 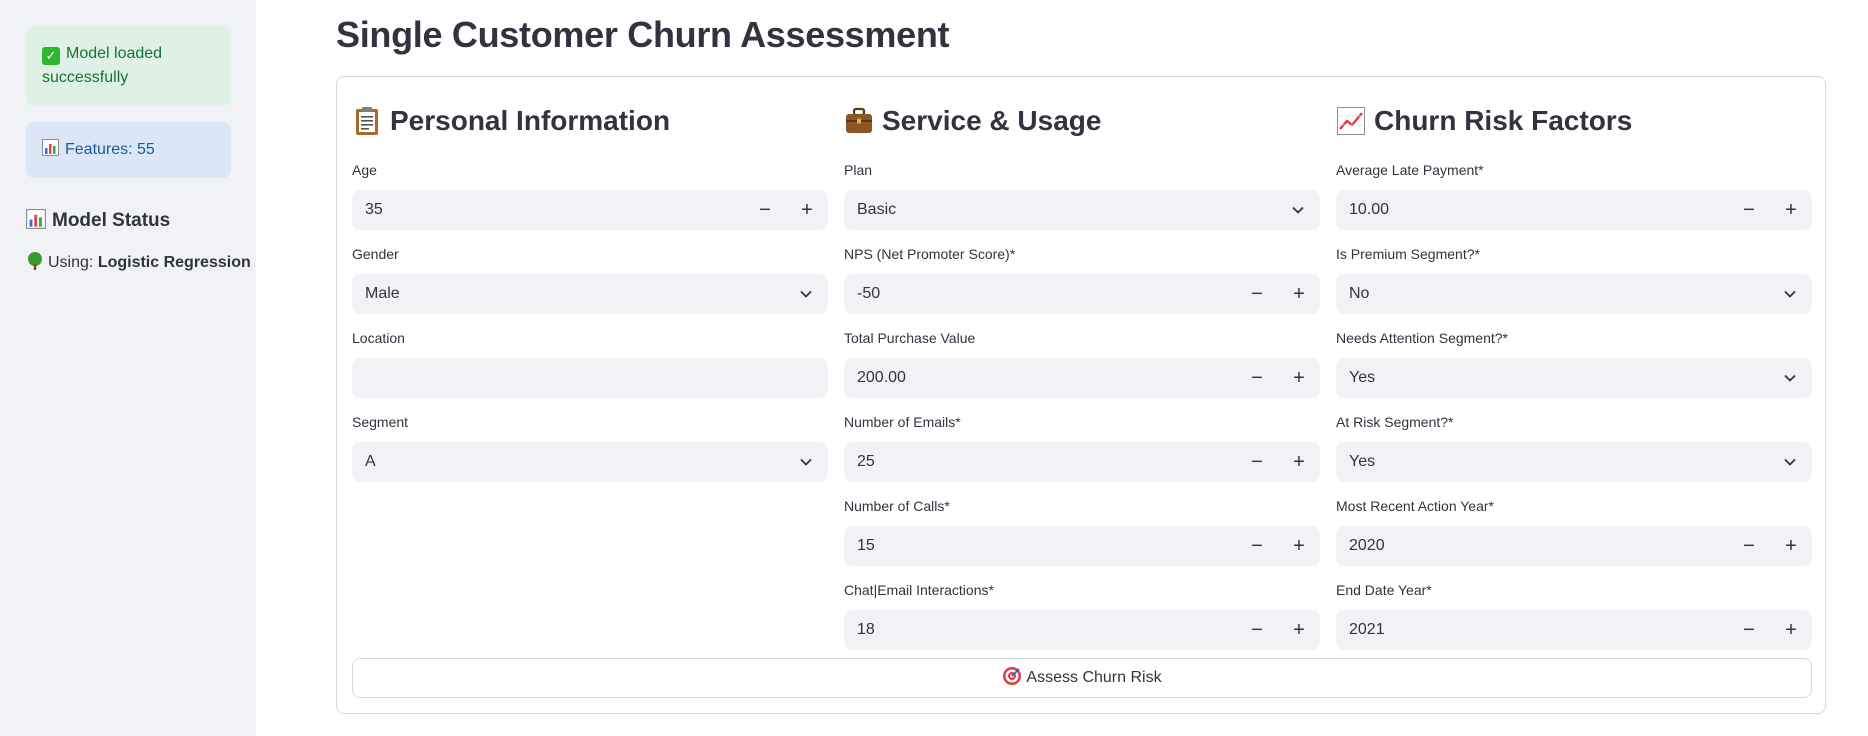 I want to click on at-risk-field: At Risk Segment?* Yes, so click(x=1574, y=447).